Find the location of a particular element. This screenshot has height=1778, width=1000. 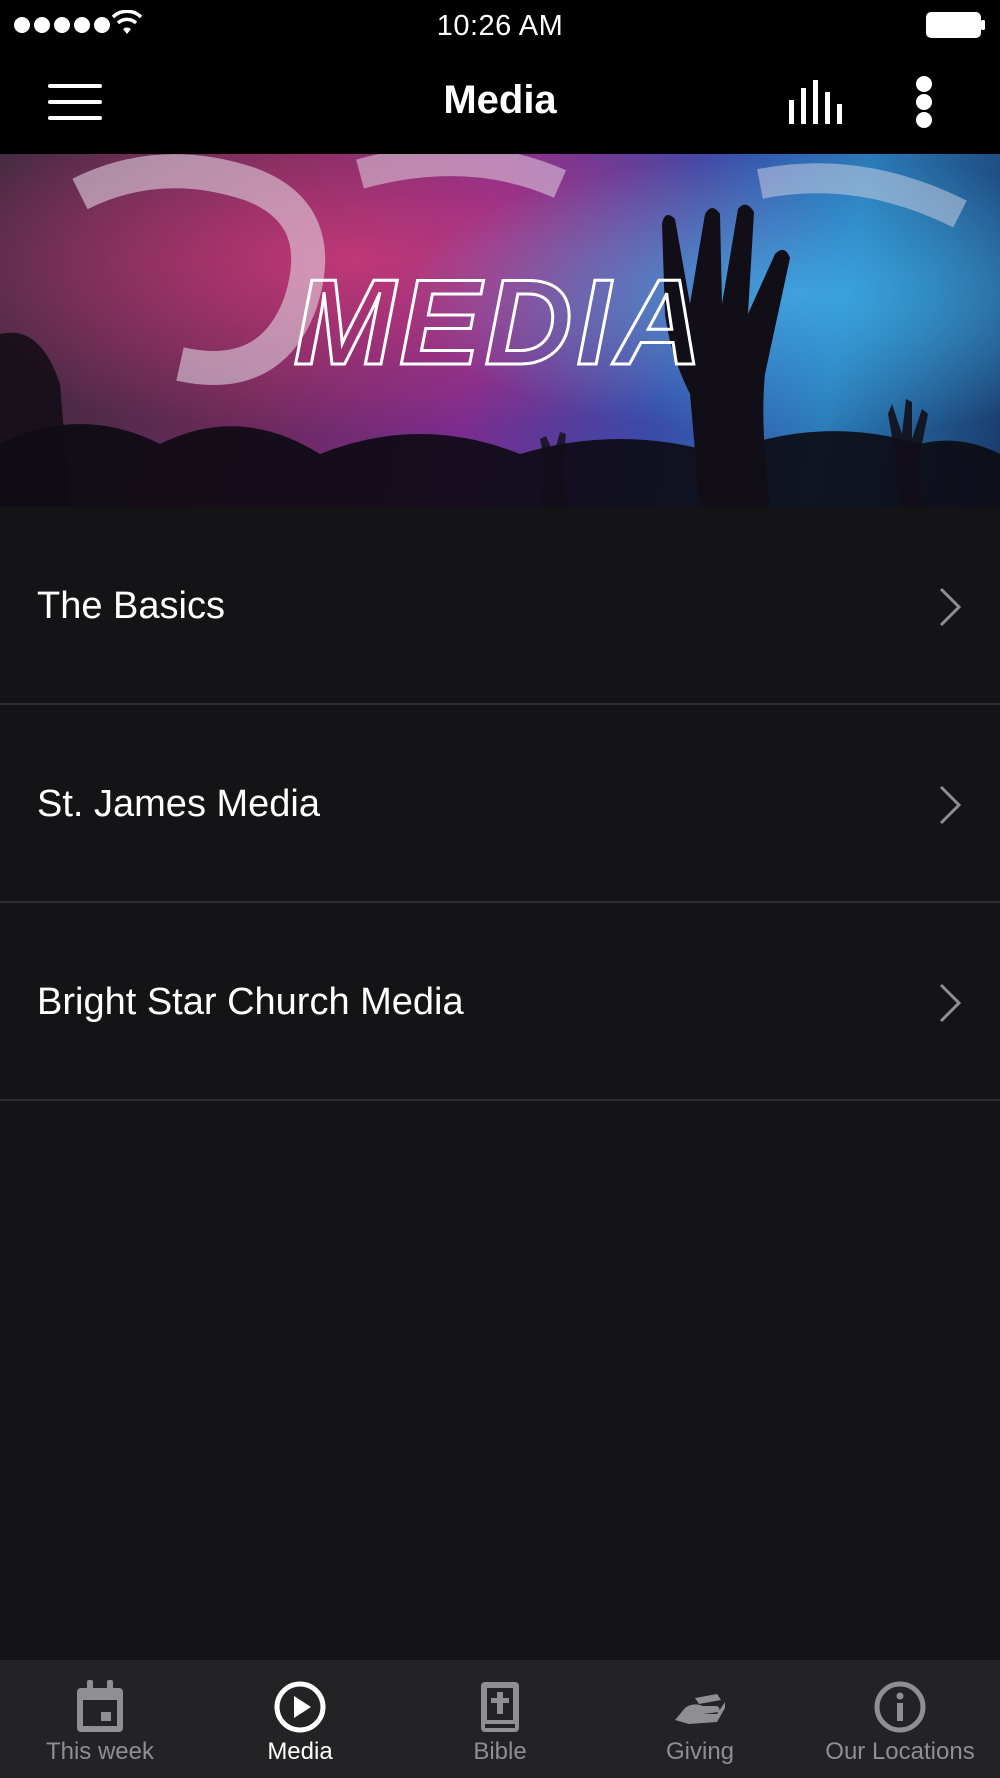

bible-icon is located at coordinates (500, 1707).